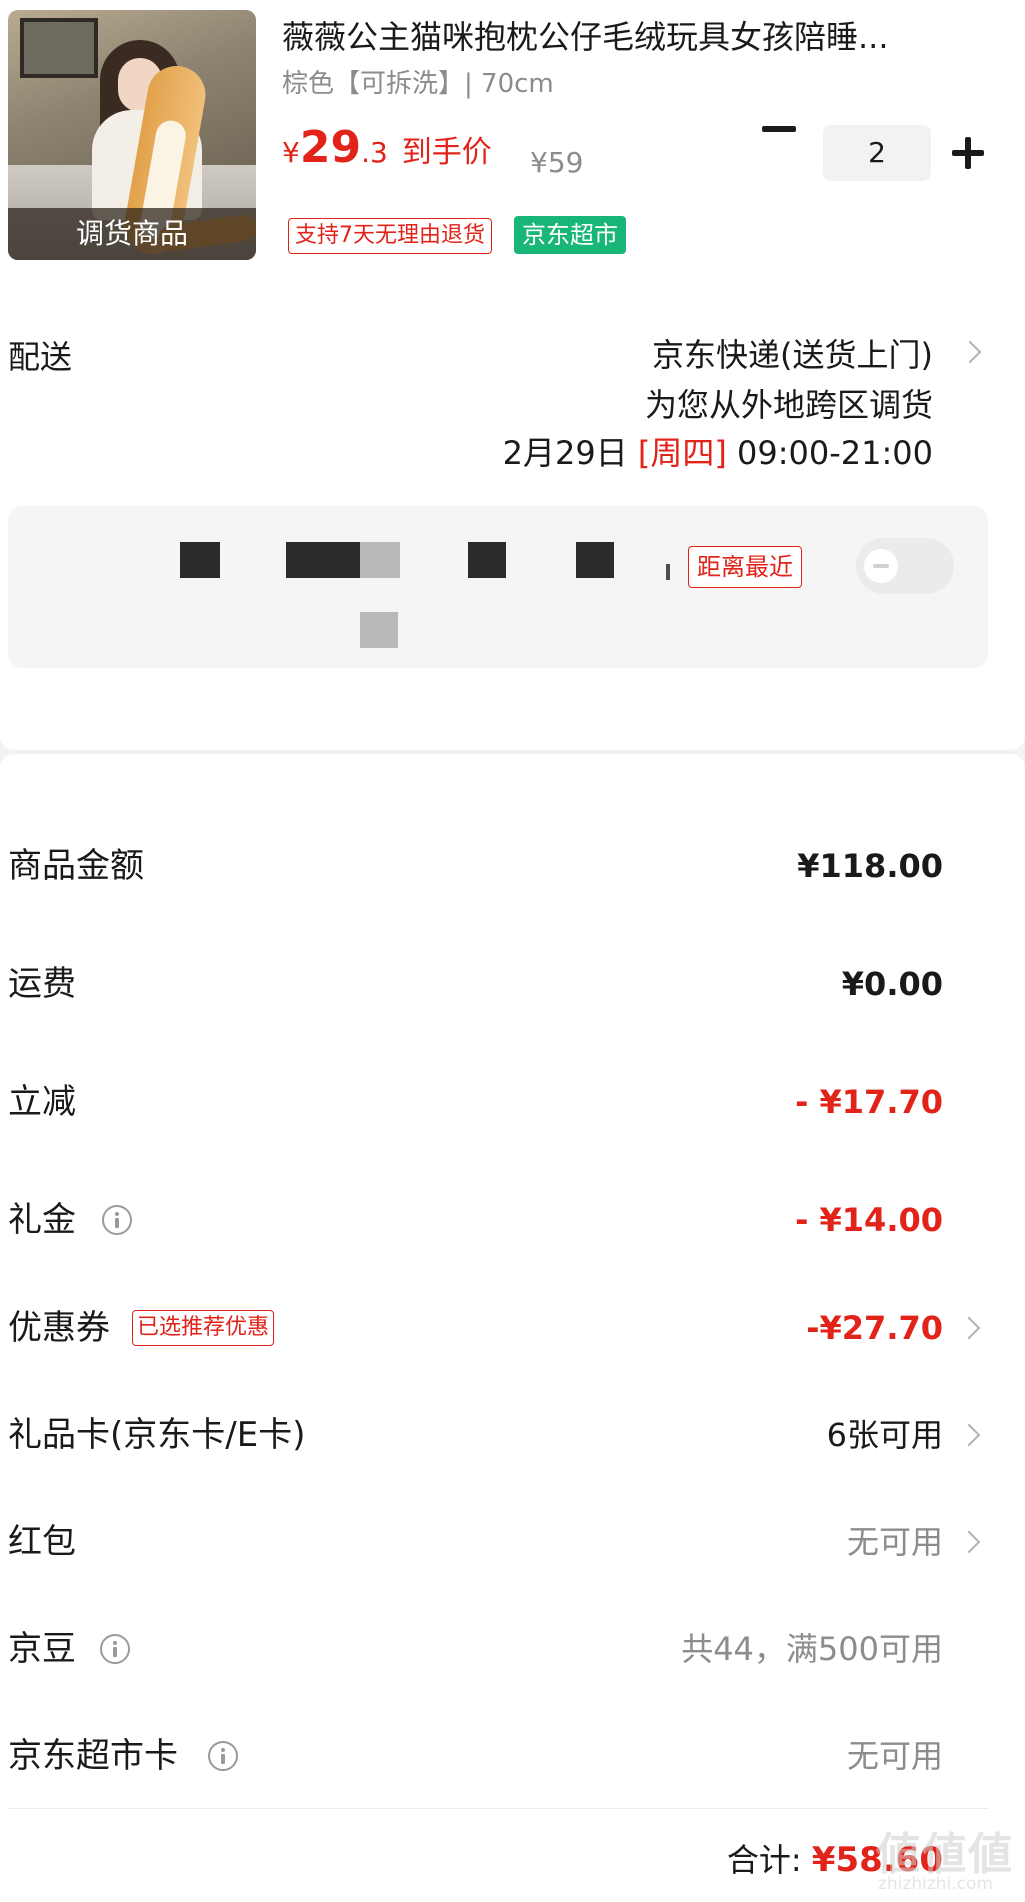 This screenshot has height=1902, width=1025. What do you see at coordinates (42, 984) in the screenshot?
I see `fee-label: 运费` at bounding box center [42, 984].